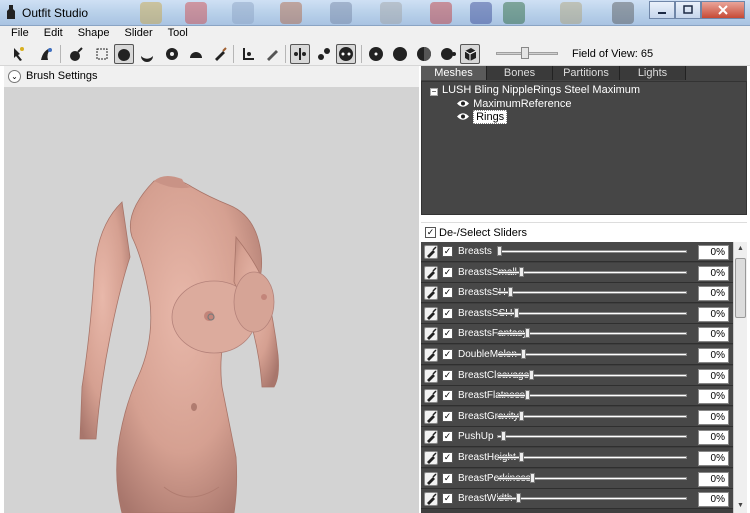 The width and height of the screenshot is (750, 513). I want to click on anchor-tool-button, so click(248, 54).